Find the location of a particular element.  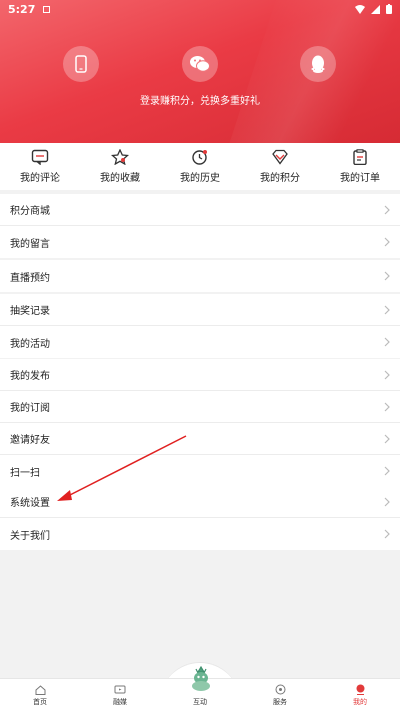

quick-item-label: 我的评论 is located at coordinates (40, 178).